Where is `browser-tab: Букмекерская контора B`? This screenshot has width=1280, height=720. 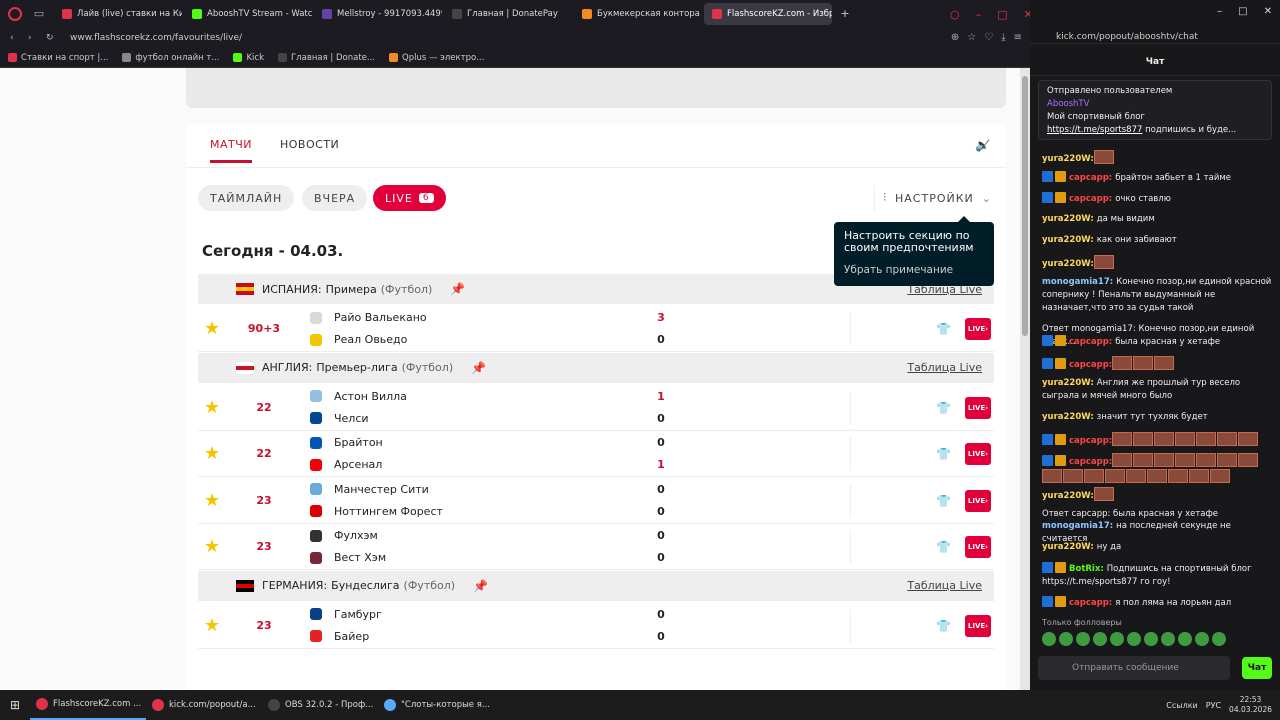
browser-tab: Букмекерская контора B is located at coordinates (638, 14).